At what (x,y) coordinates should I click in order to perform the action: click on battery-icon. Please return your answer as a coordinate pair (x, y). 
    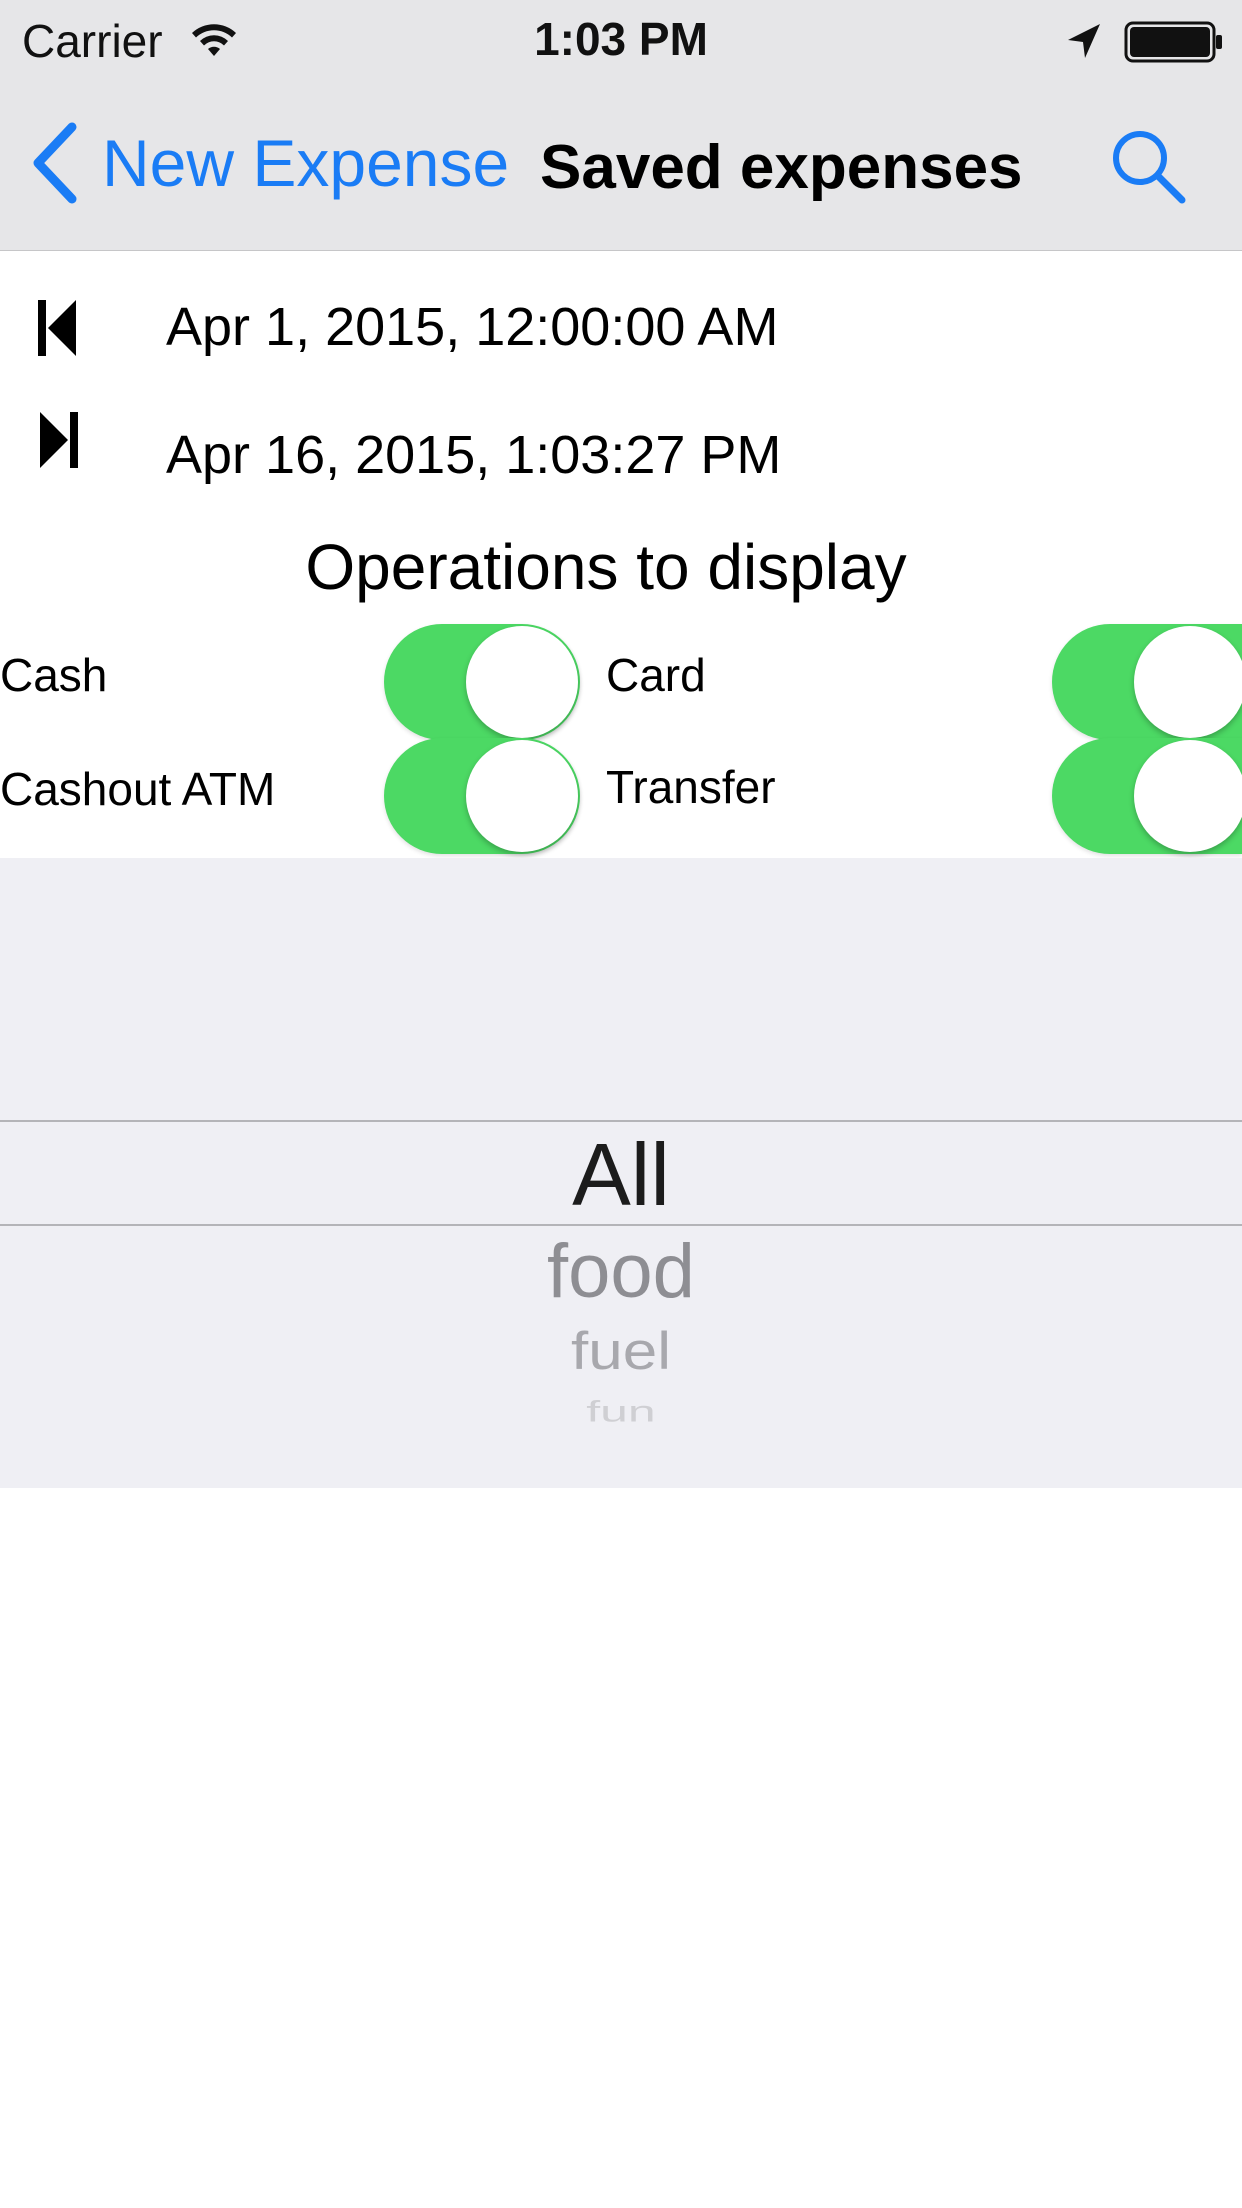
    Looking at the image, I should click on (1173, 42).